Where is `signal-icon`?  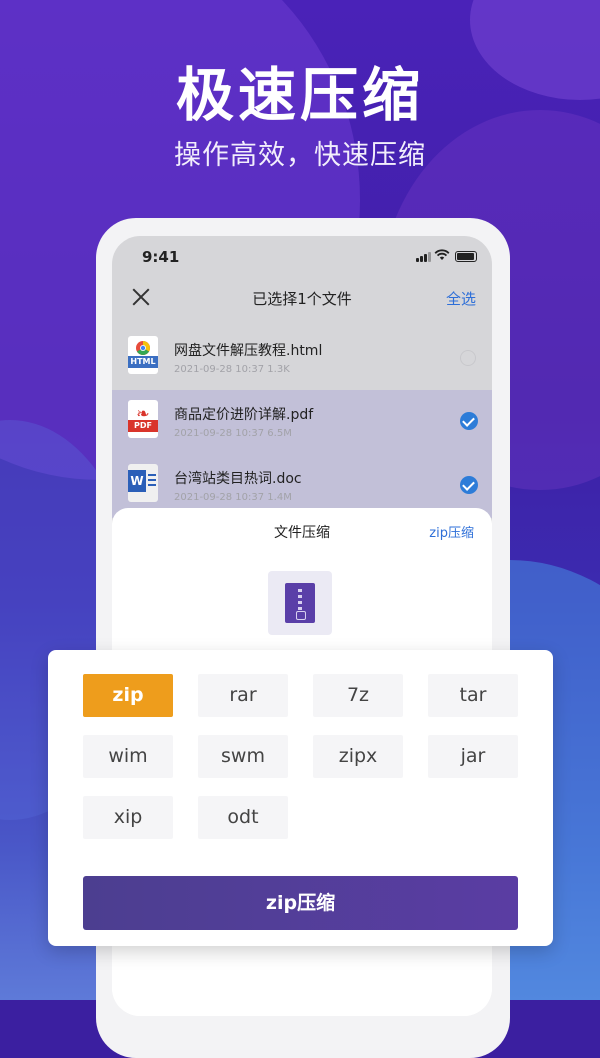
signal-icon is located at coordinates (423, 257).